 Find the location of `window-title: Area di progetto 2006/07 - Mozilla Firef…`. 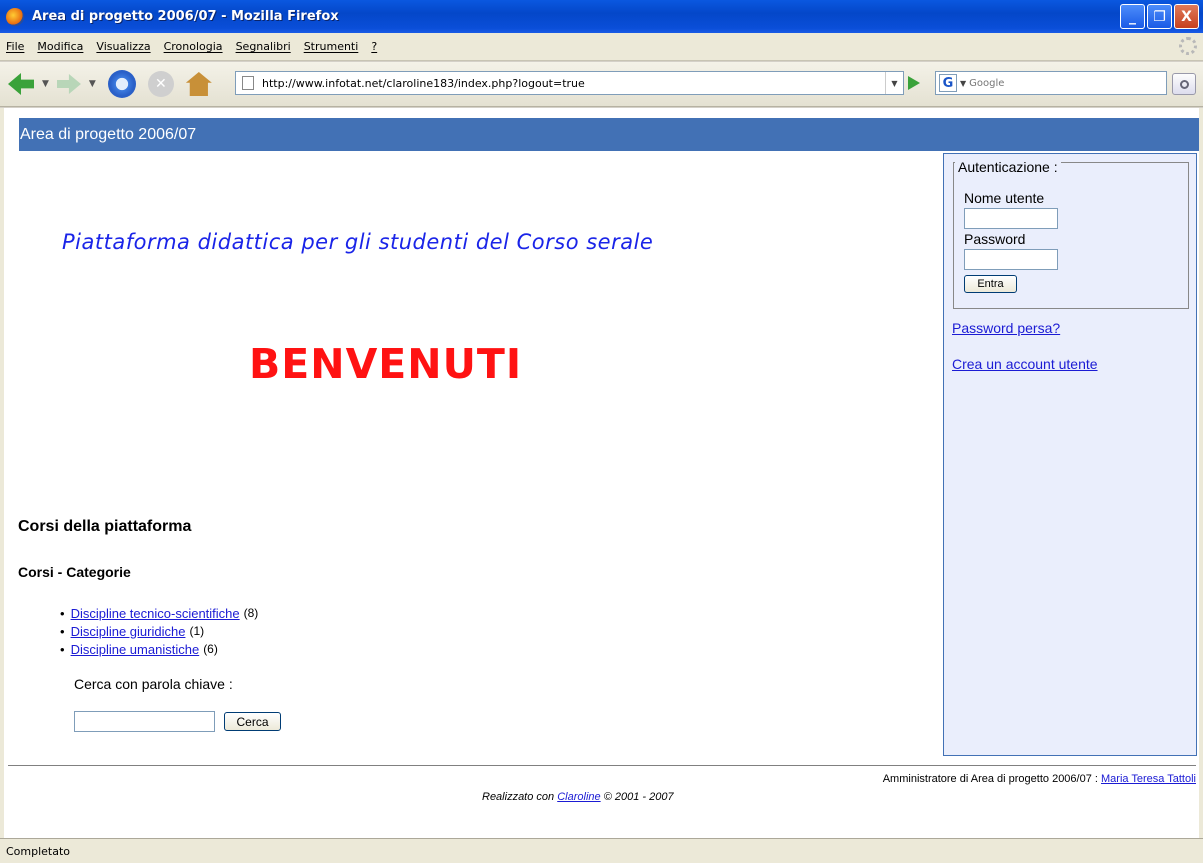

window-title: Area di progetto 2006/07 - Mozilla Firef… is located at coordinates (185, 16).